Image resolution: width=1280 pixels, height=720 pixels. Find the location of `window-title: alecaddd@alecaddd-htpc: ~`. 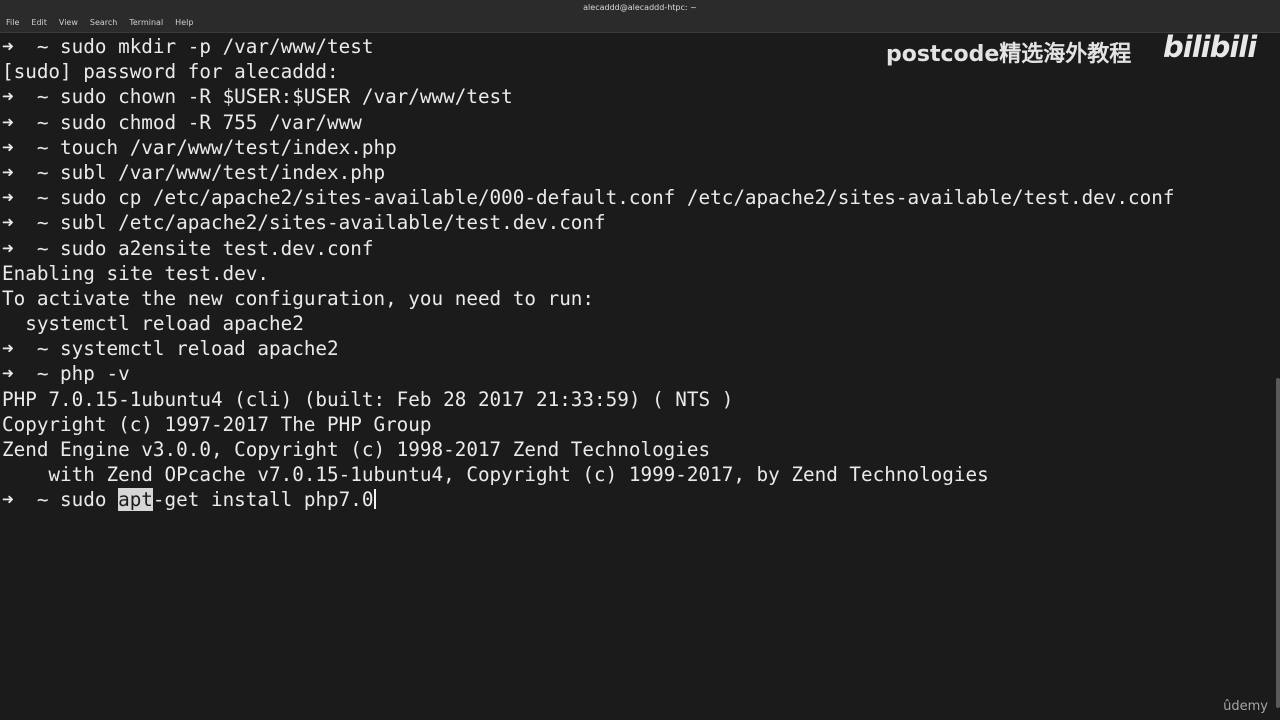

window-title: alecaddd@alecaddd-htpc: ~ is located at coordinates (640, 7).